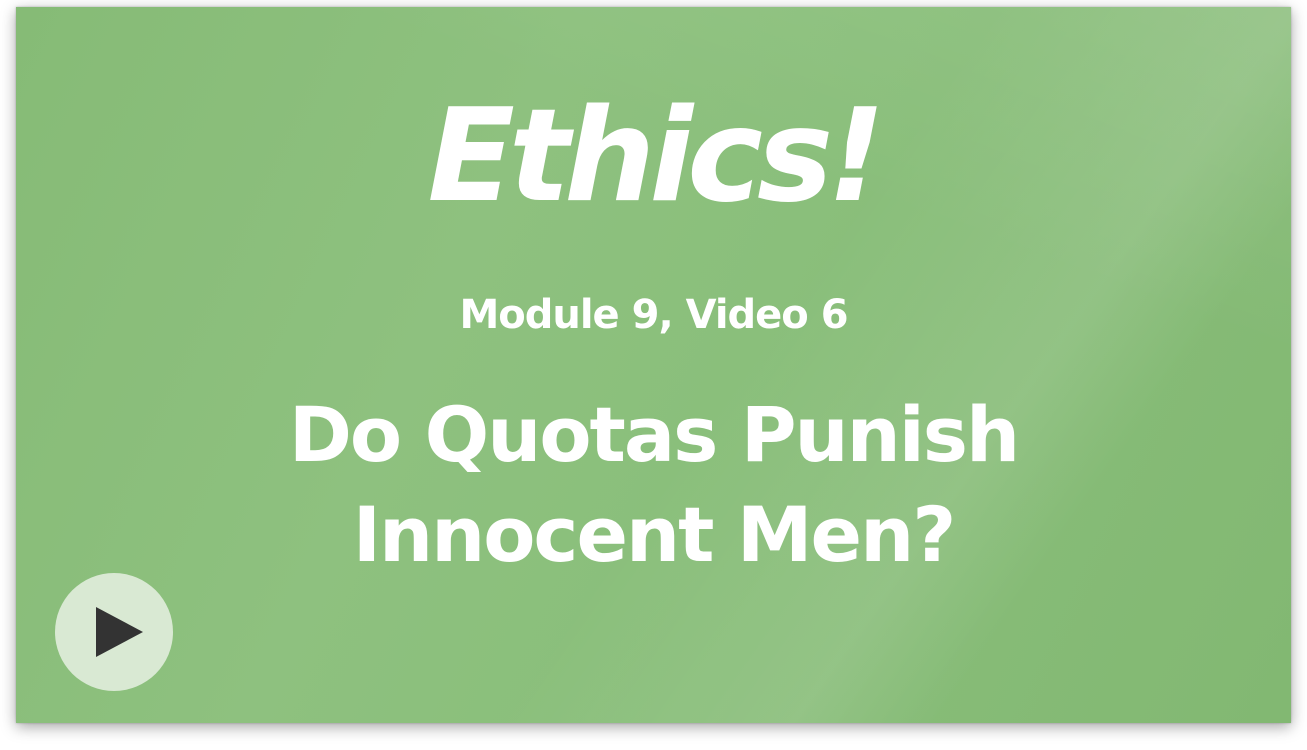 The height and width of the screenshot is (750, 1307). Describe the element at coordinates (654, 434) in the screenshot. I see `headline-line-1: Do Quotas Punish` at that location.